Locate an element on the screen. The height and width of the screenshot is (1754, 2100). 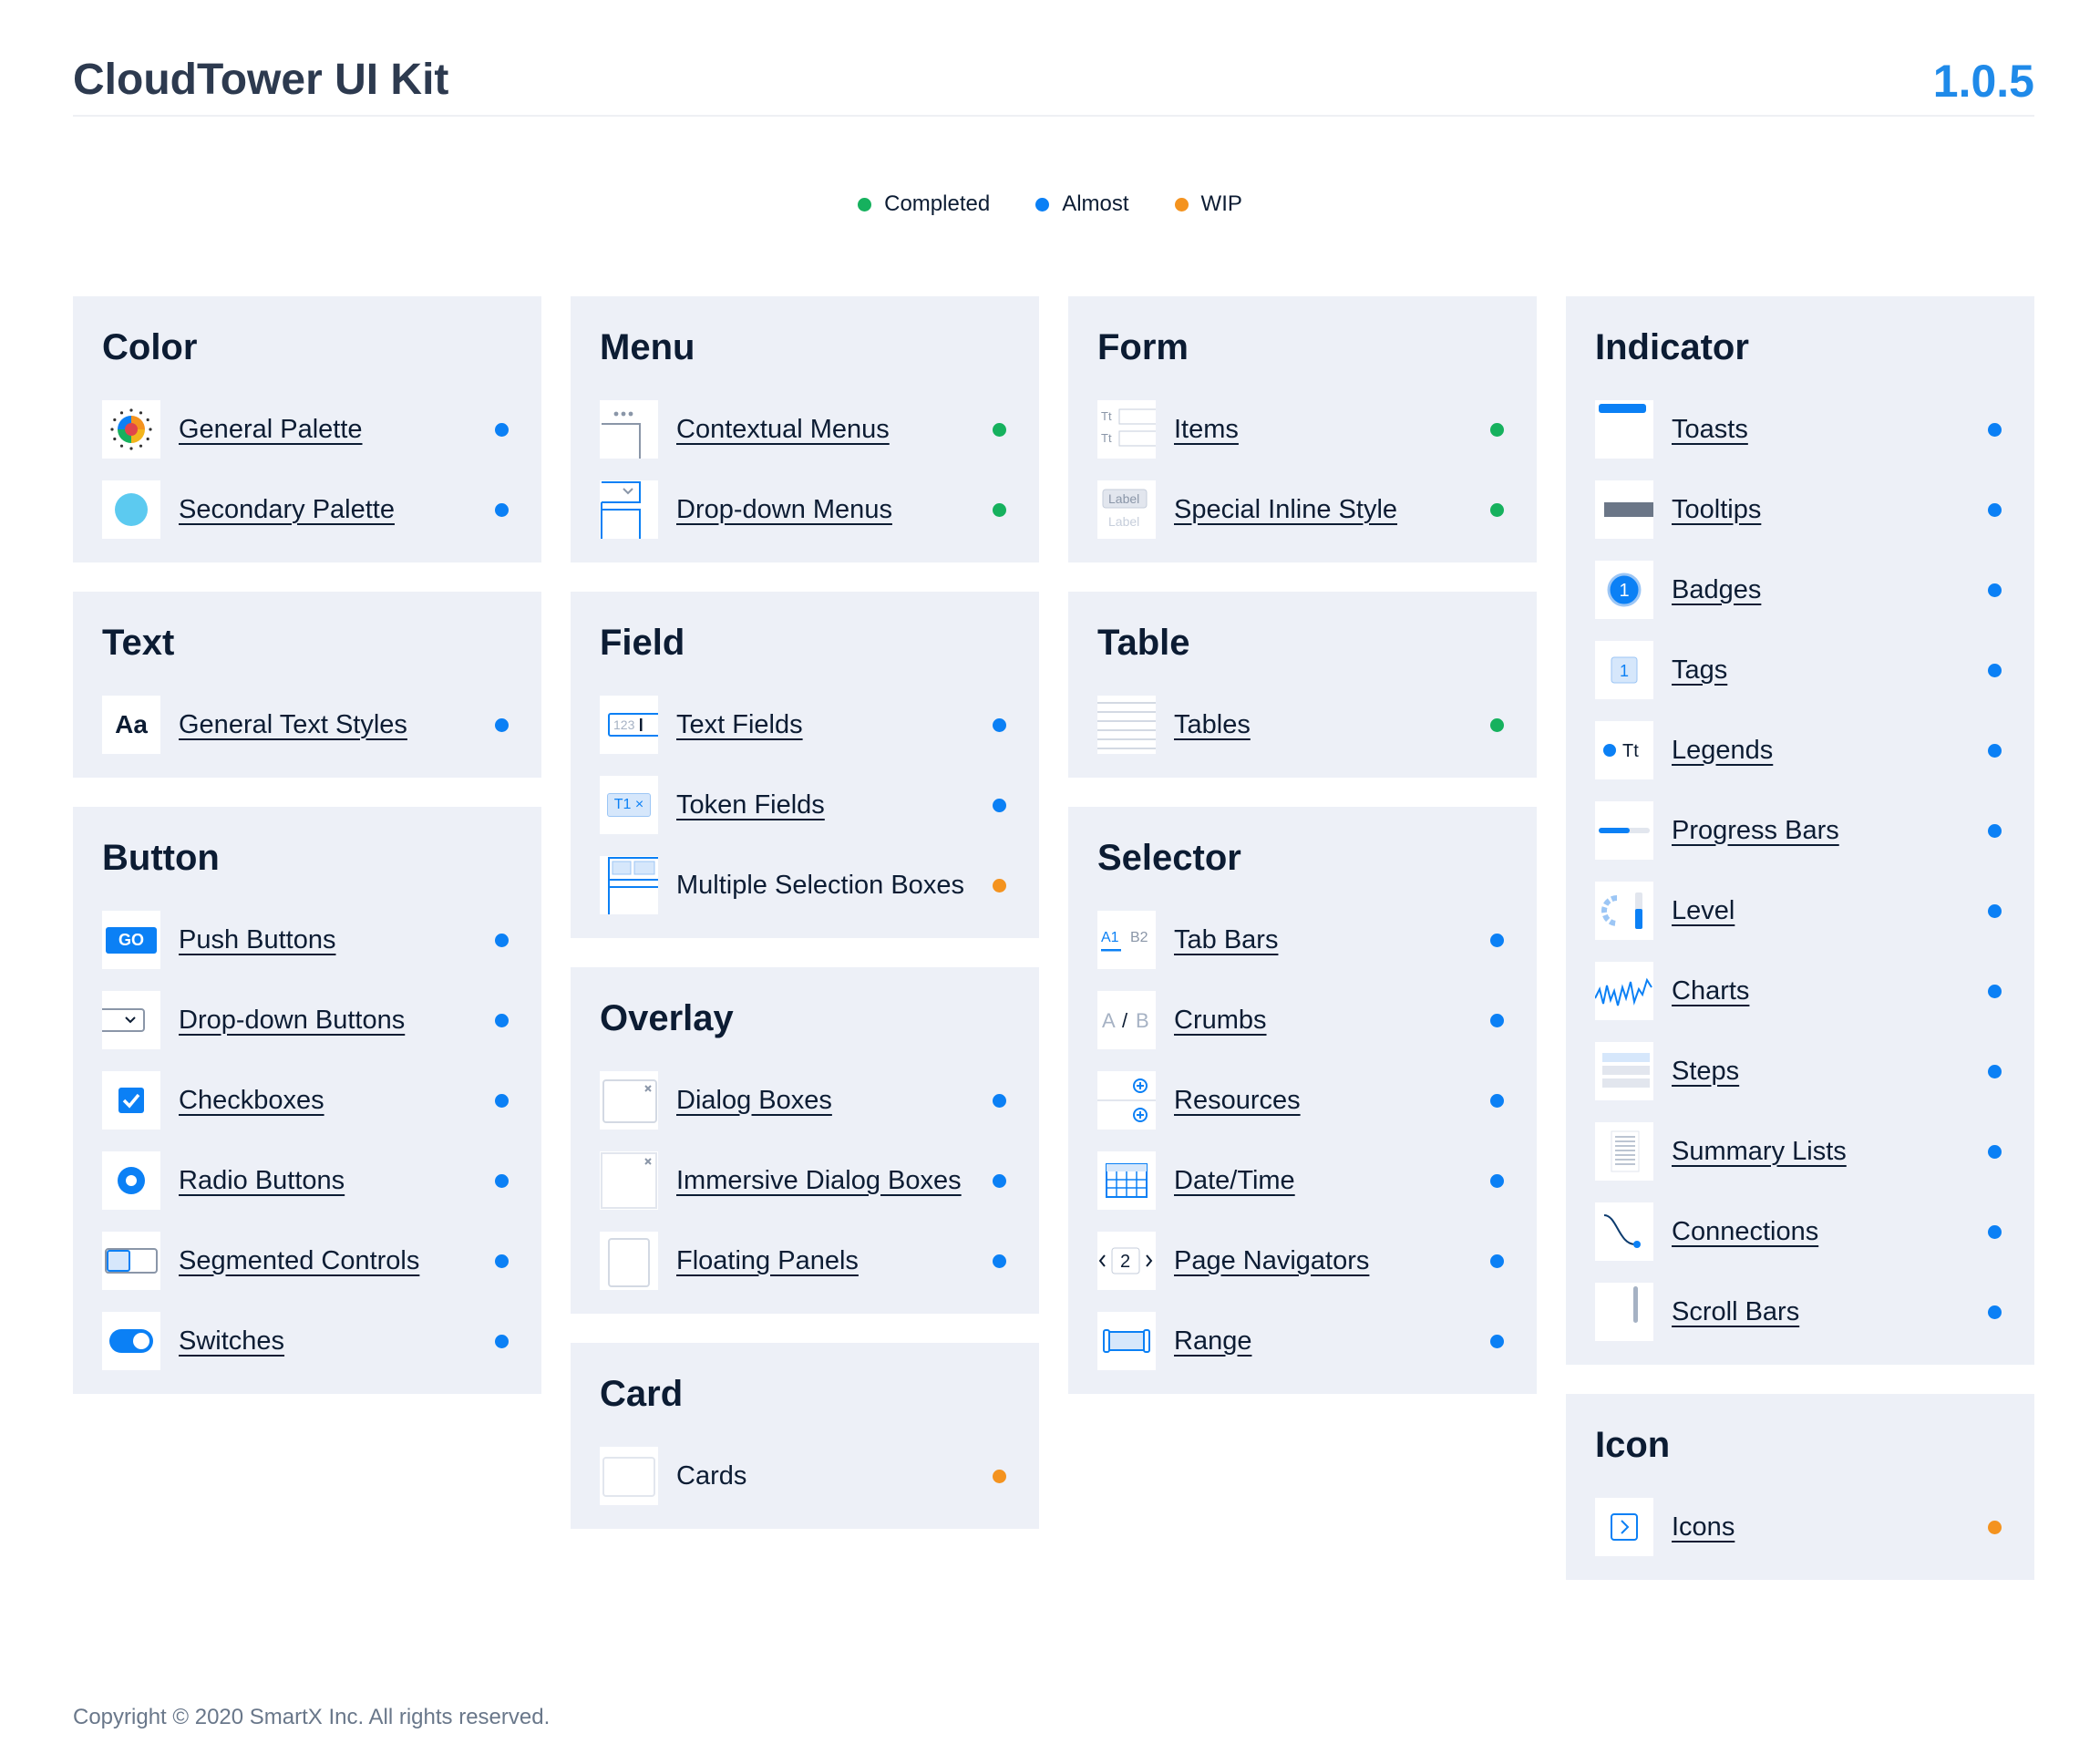
component-link: Resources is located at coordinates (1332, 1101).